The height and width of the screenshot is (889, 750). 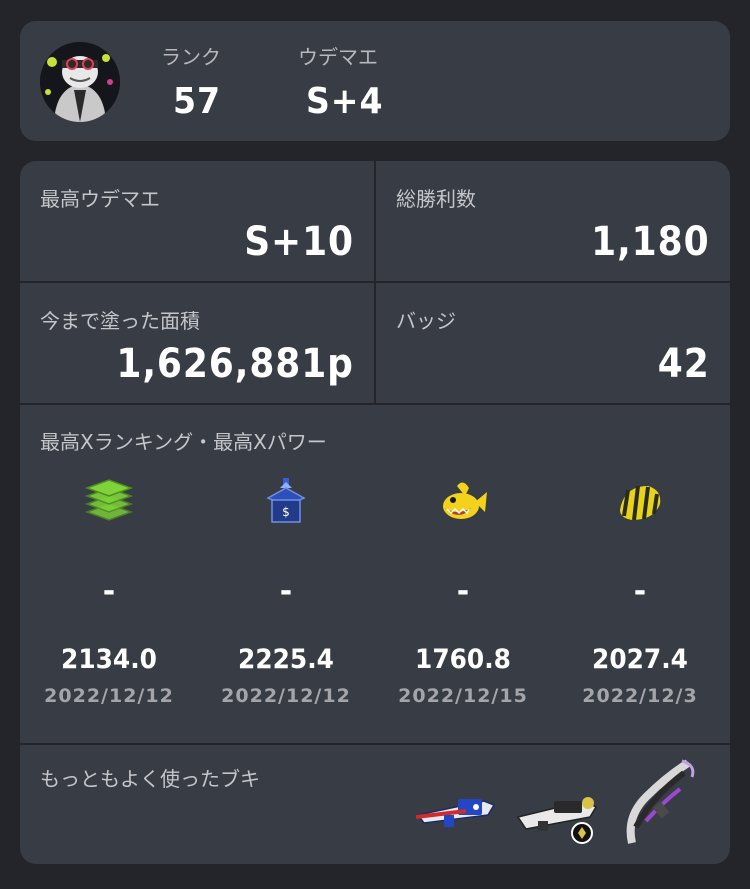 I want to click on mode-date: 2022/12/3, so click(x=640, y=696).